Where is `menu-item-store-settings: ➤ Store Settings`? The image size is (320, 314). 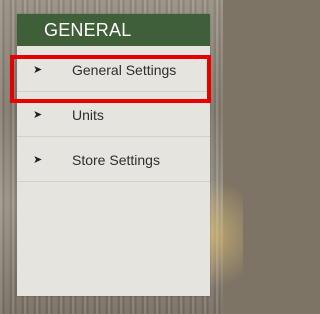 menu-item-store-settings: ➤ Store Settings is located at coordinates (113, 160).